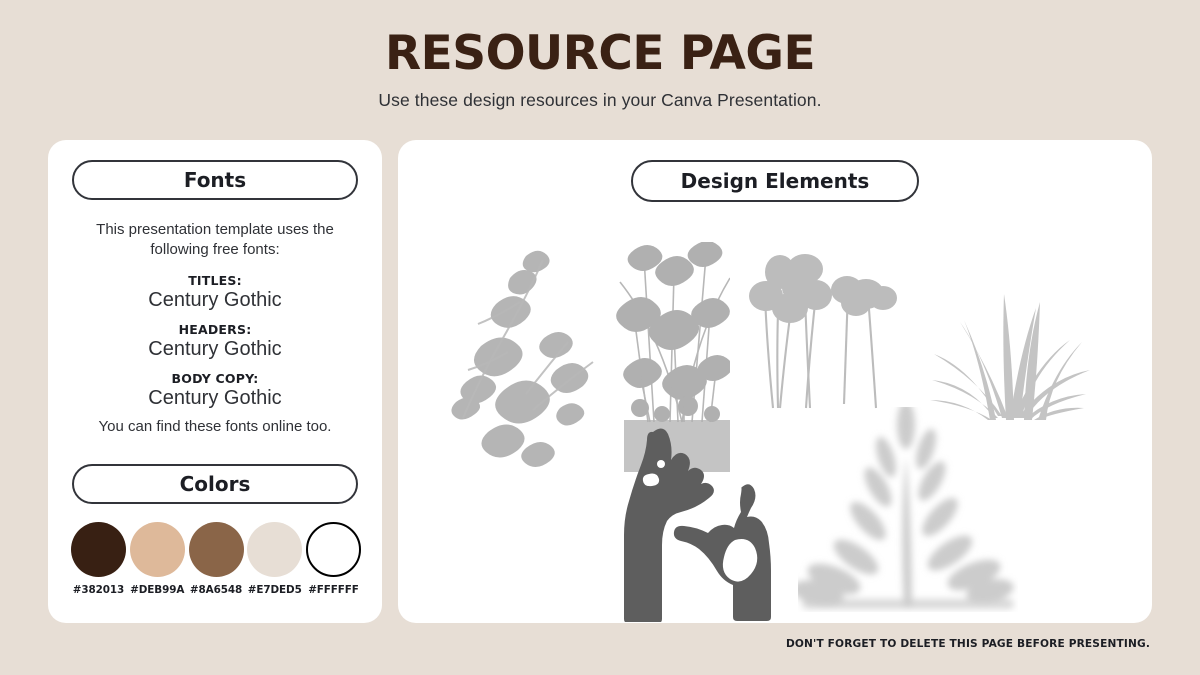  I want to click on fonts-section-heading: Fonts, so click(215, 180).